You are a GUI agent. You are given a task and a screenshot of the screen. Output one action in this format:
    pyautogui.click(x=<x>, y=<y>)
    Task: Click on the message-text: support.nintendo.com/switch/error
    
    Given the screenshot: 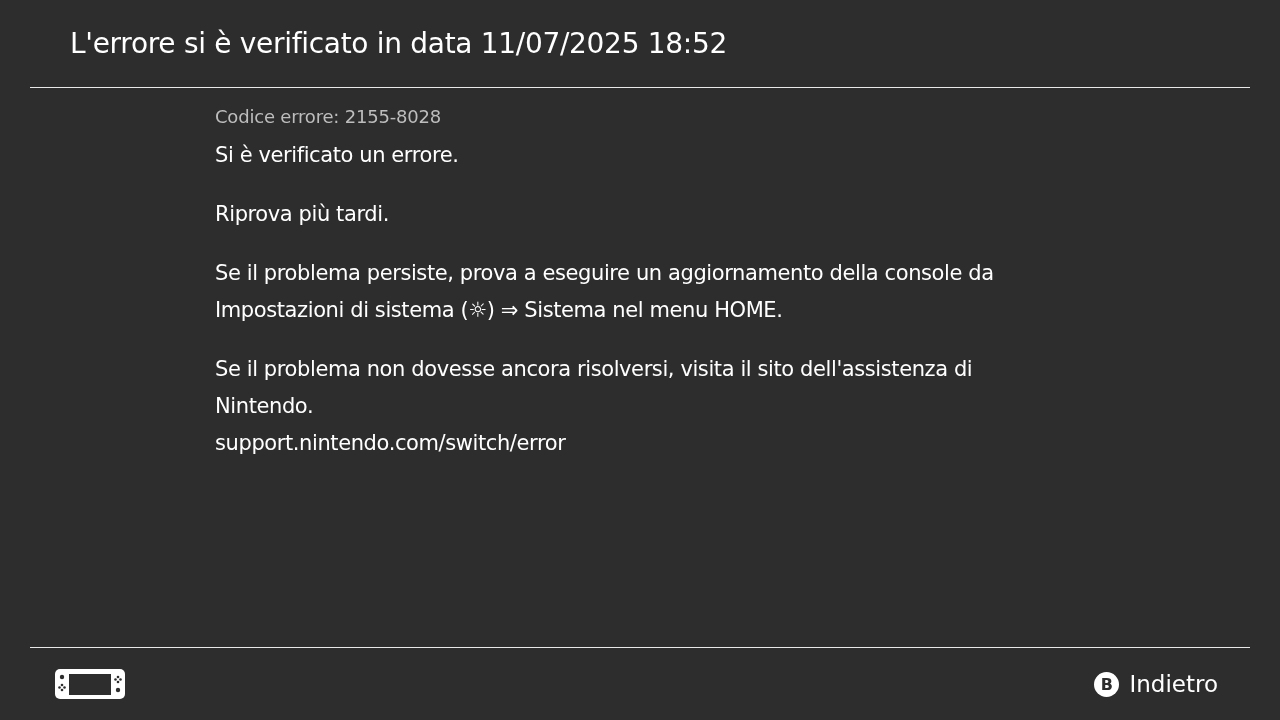 What is the action you would take?
    pyautogui.click(x=391, y=443)
    